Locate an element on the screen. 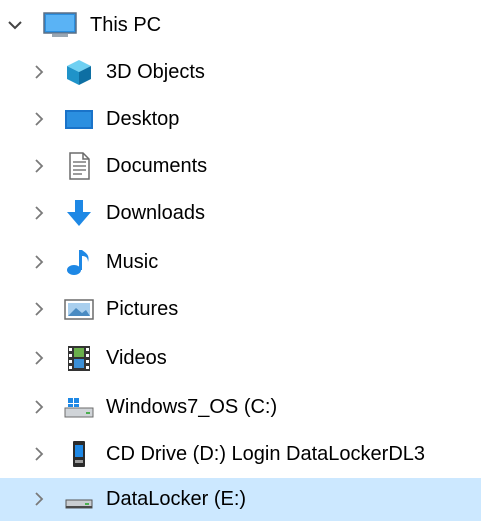  documents-icon is located at coordinates (79, 166).